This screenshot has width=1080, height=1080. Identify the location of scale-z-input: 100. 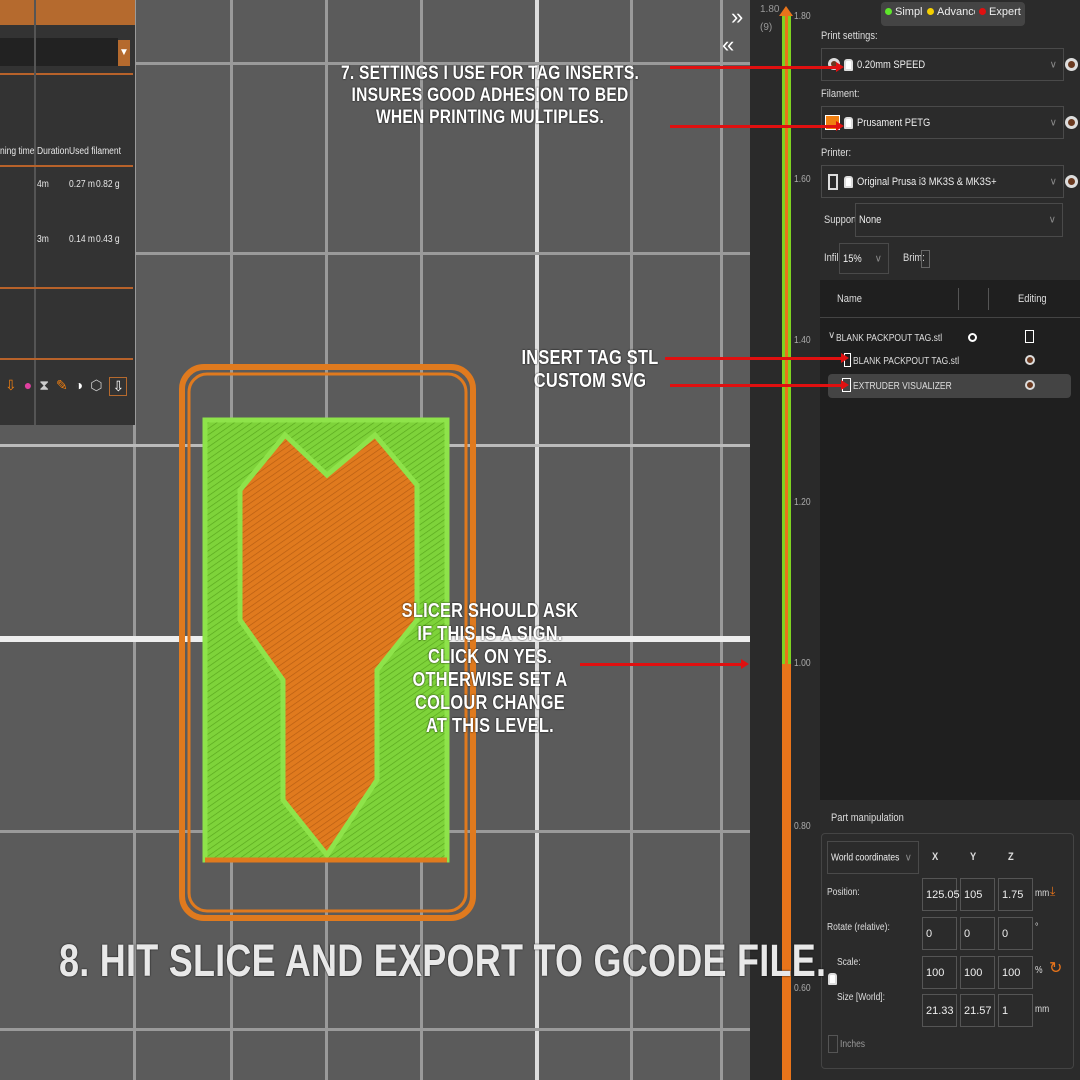
(1015, 972).